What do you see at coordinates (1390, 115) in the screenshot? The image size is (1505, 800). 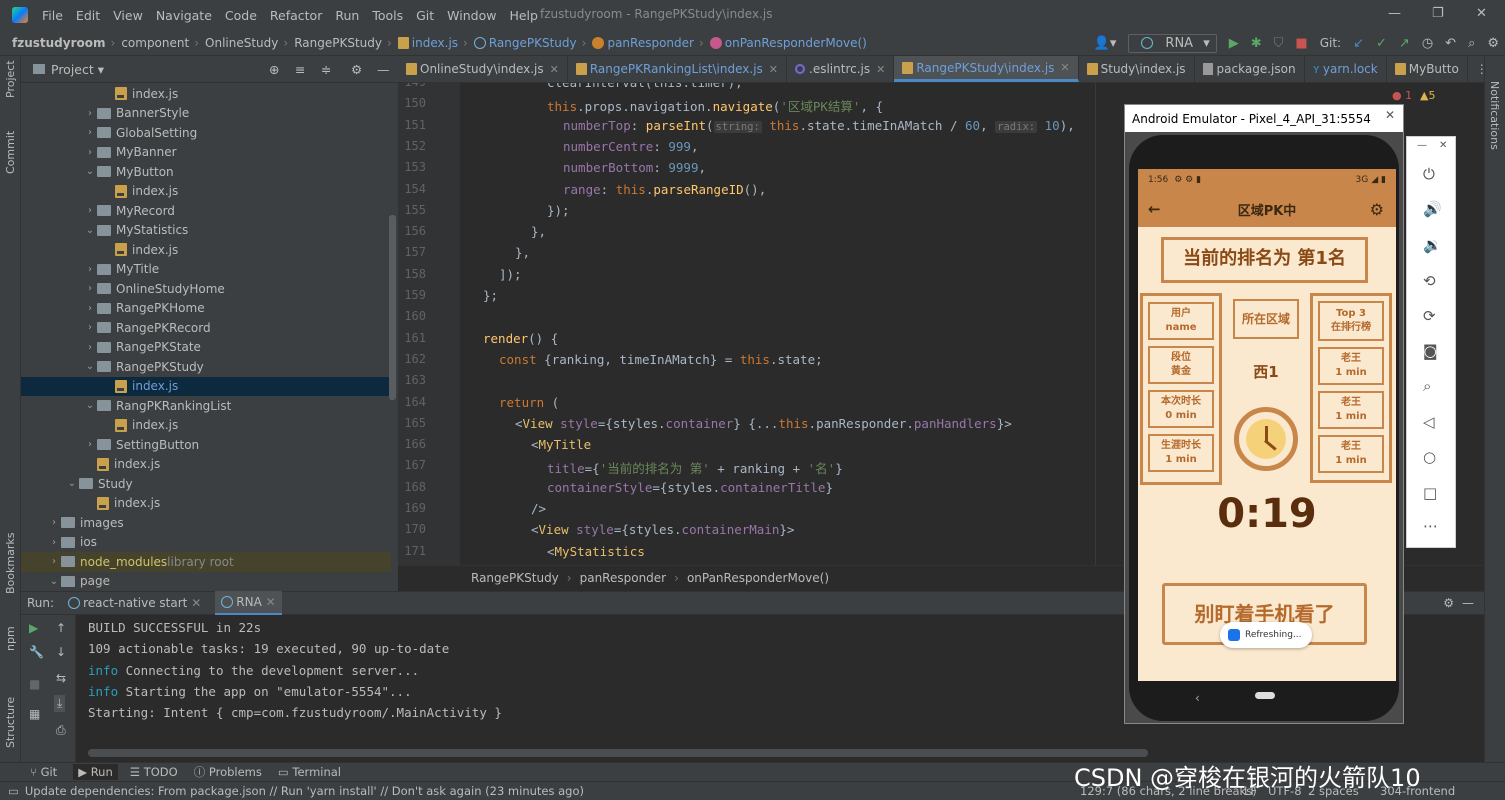 I see `emulator-close-icon: ✕` at bounding box center [1390, 115].